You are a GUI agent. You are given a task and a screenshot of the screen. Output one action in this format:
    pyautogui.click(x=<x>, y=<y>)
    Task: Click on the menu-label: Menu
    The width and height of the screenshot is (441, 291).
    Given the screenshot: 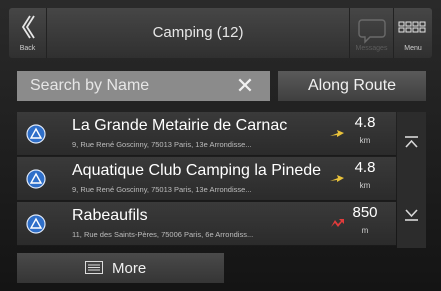 What is the action you would take?
    pyautogui.click(x=413, y=48)
    